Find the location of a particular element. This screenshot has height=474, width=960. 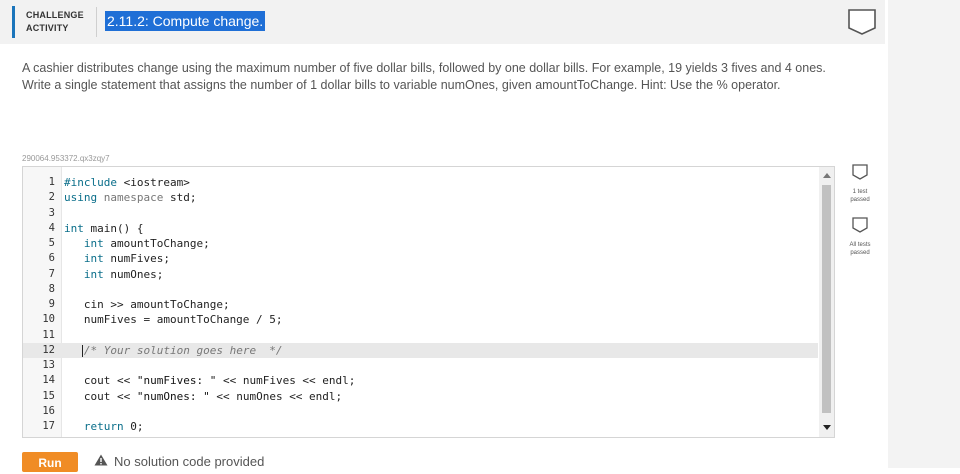

run-status-text: No solution code provided is located at coordinates (189, 461).